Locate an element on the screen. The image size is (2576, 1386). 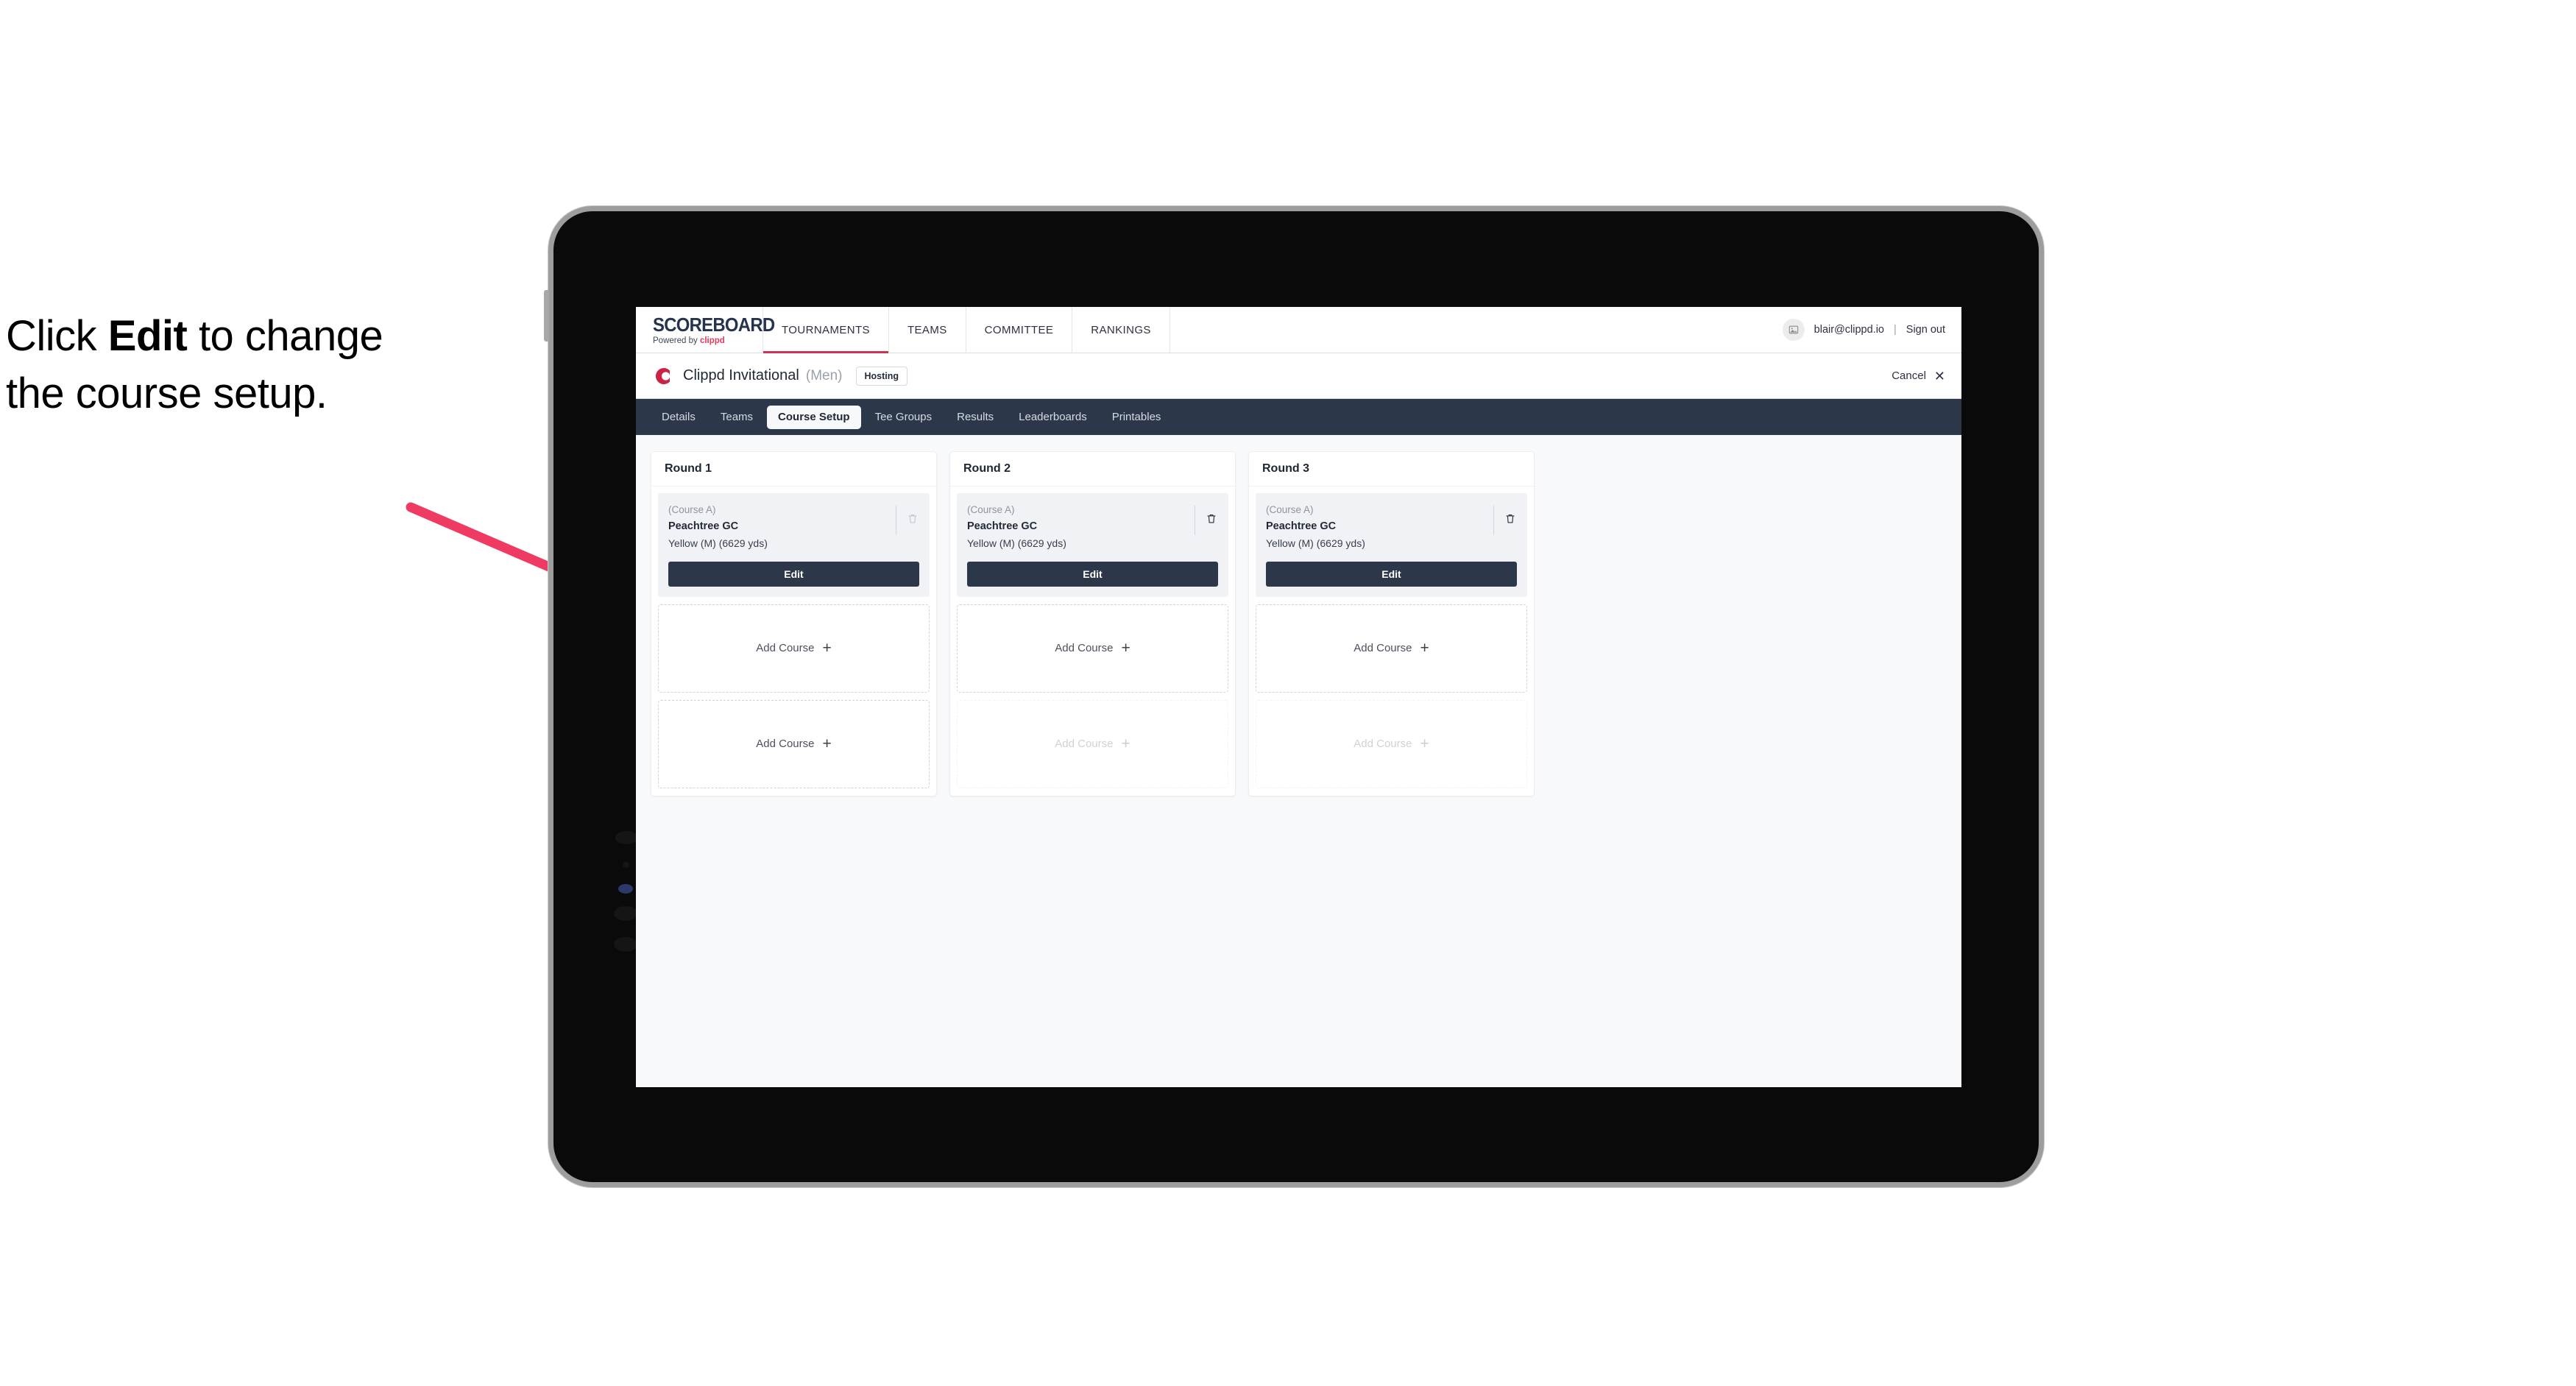
nav-item-tournaments: TOURNAMENTS is located at coordinates (825, 330).